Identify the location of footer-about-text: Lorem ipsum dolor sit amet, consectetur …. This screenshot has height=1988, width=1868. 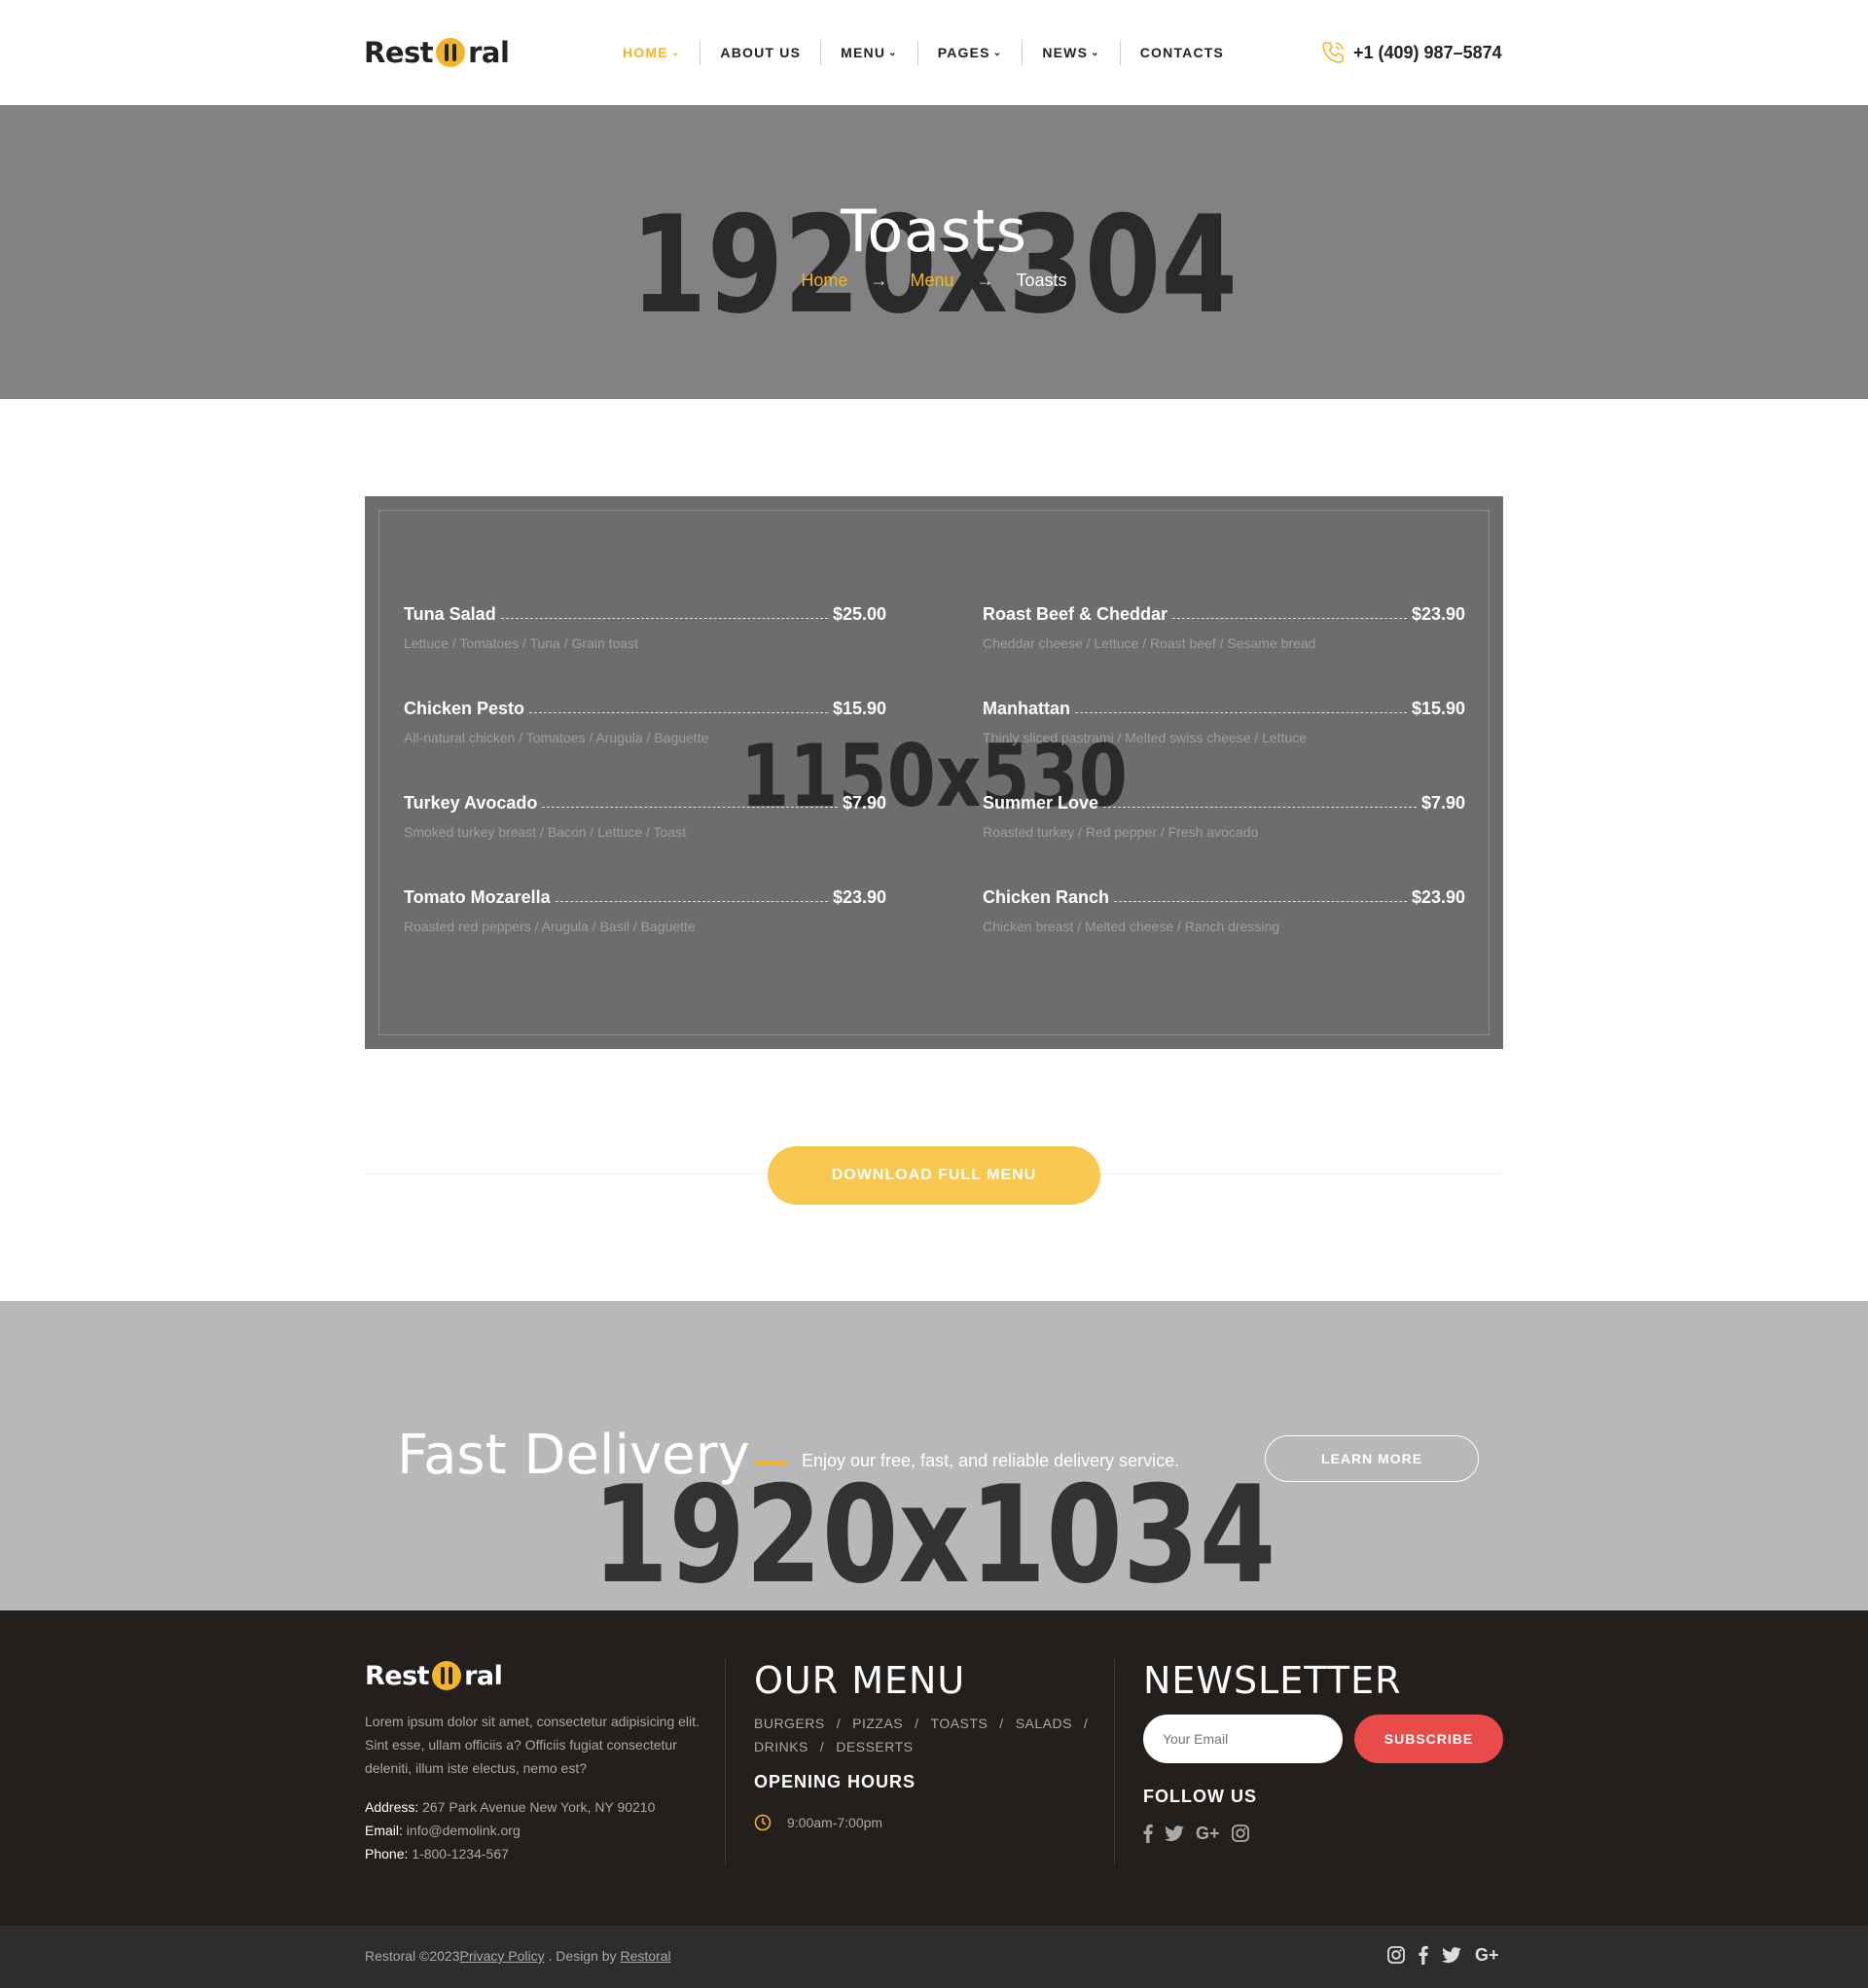
(532, 1745).